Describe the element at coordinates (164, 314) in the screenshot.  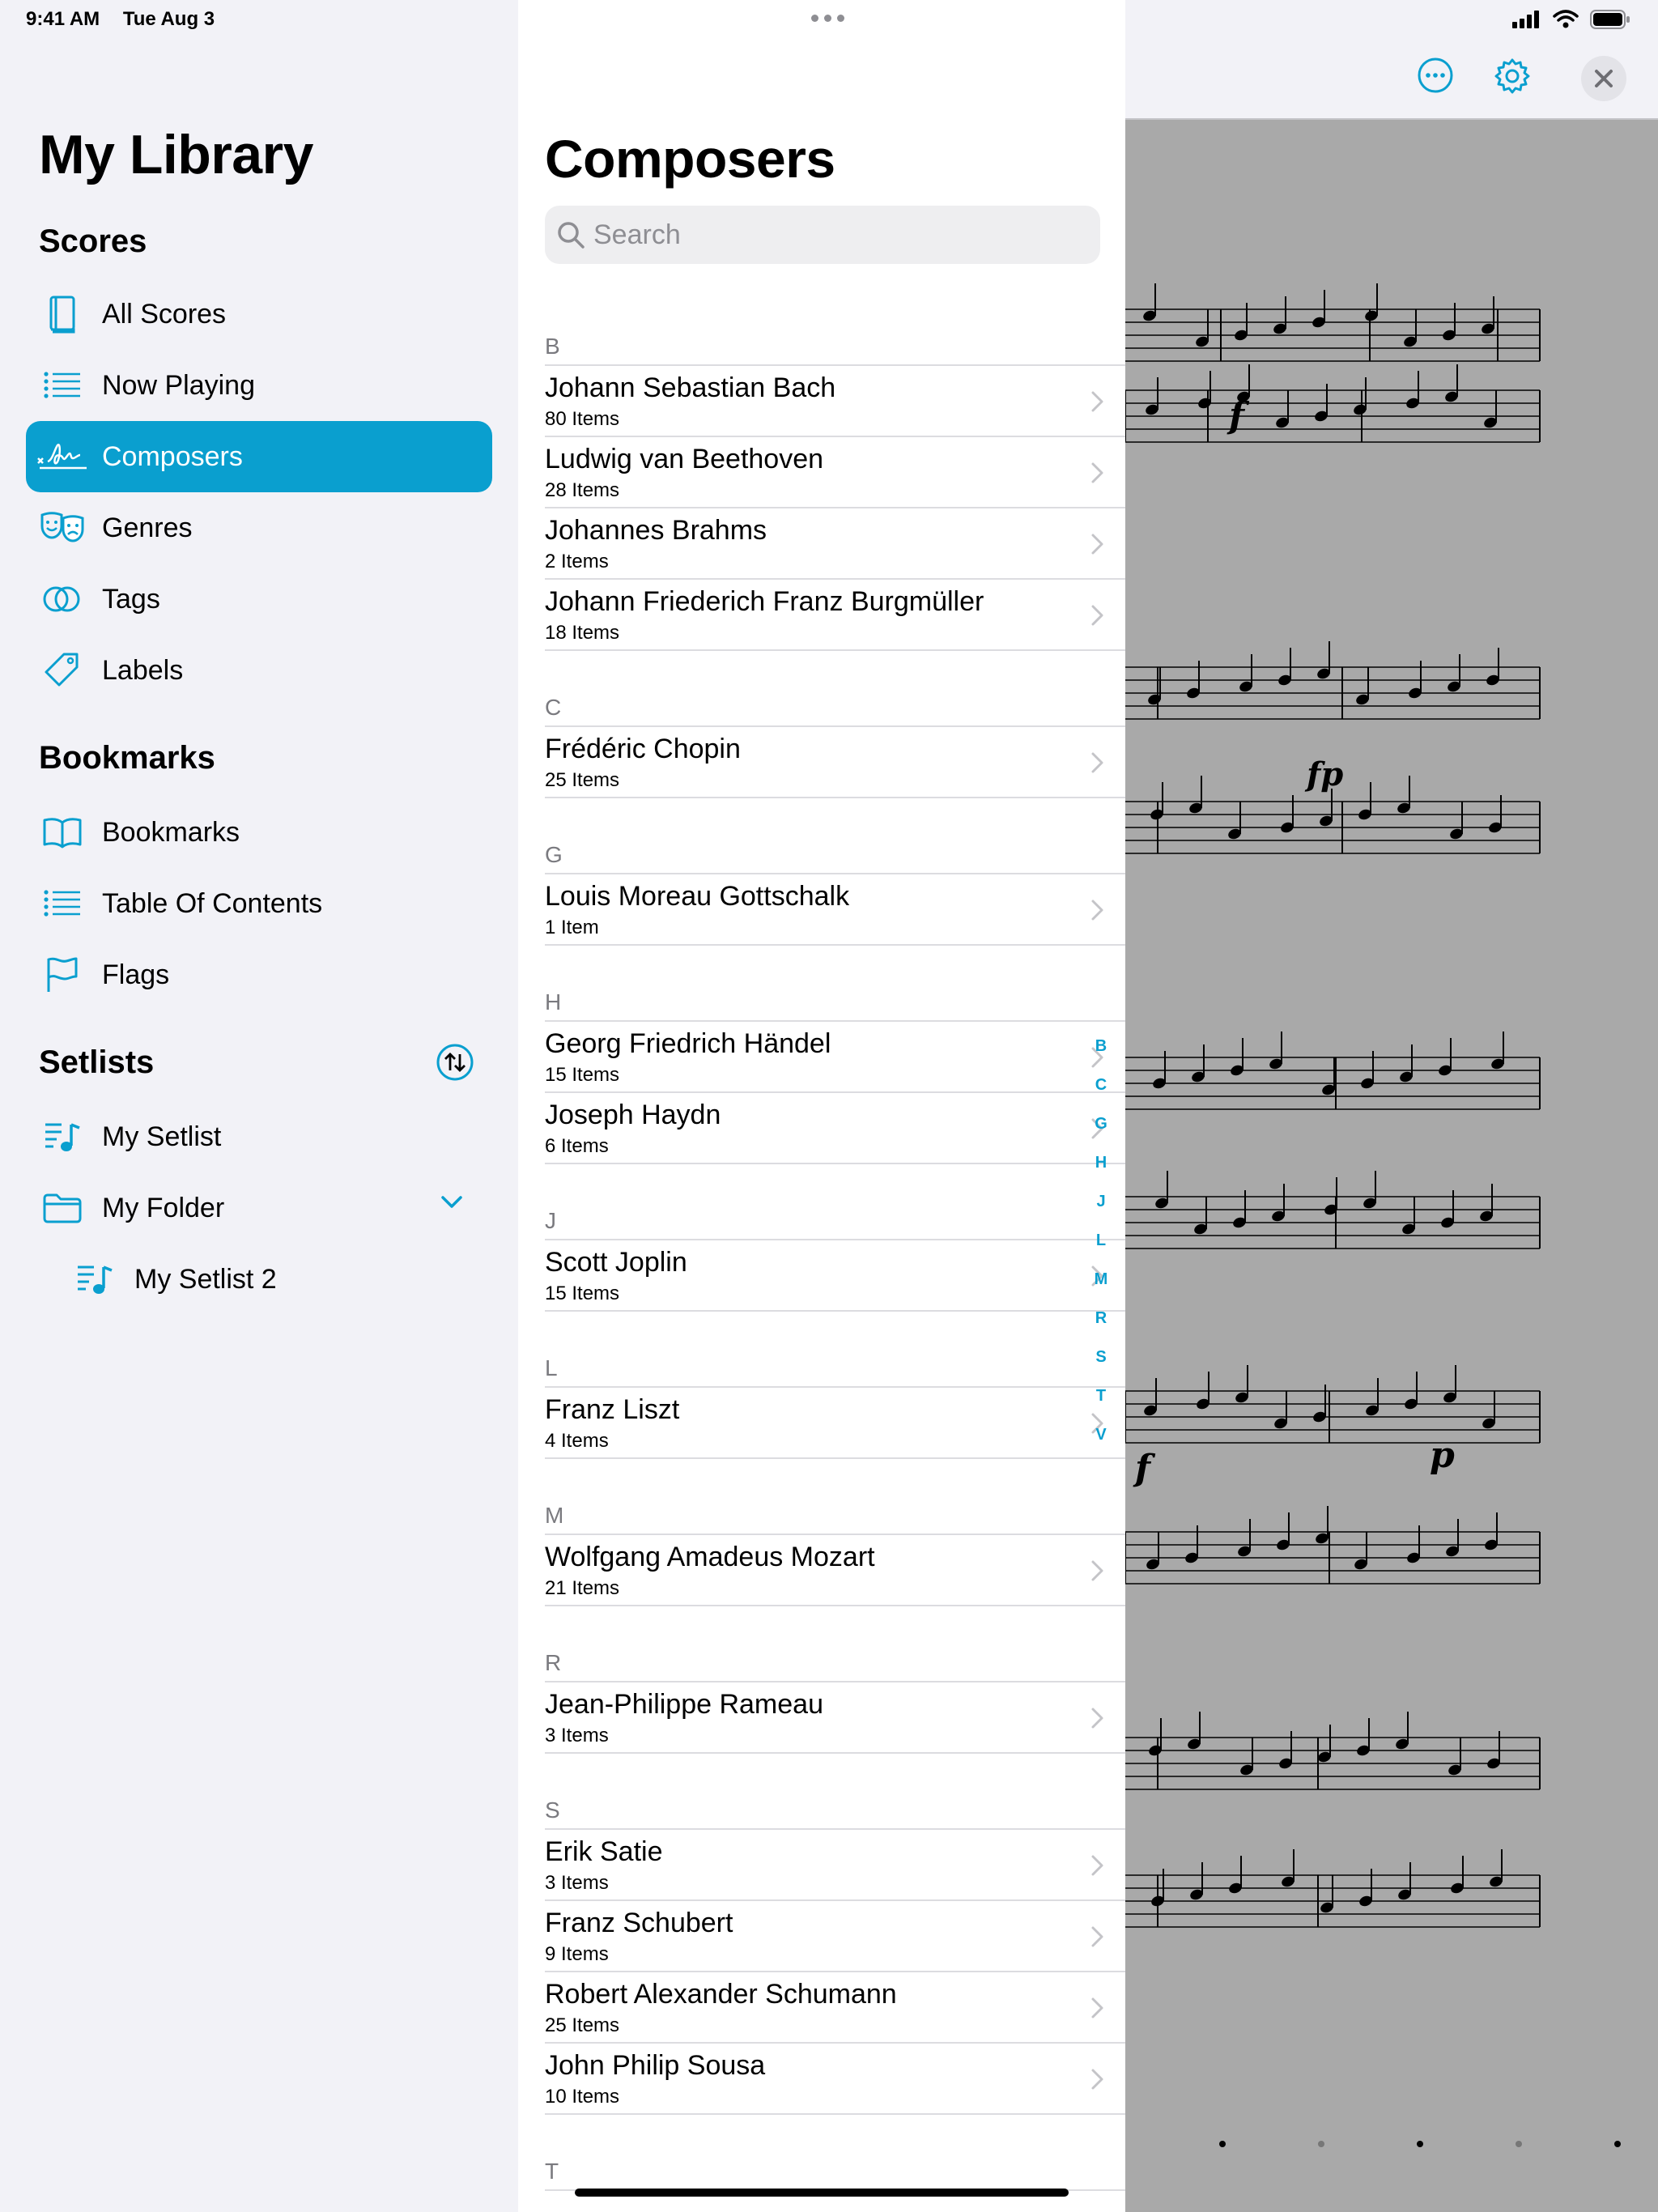
I see `sidebar-item-label: All Scores` at that location.